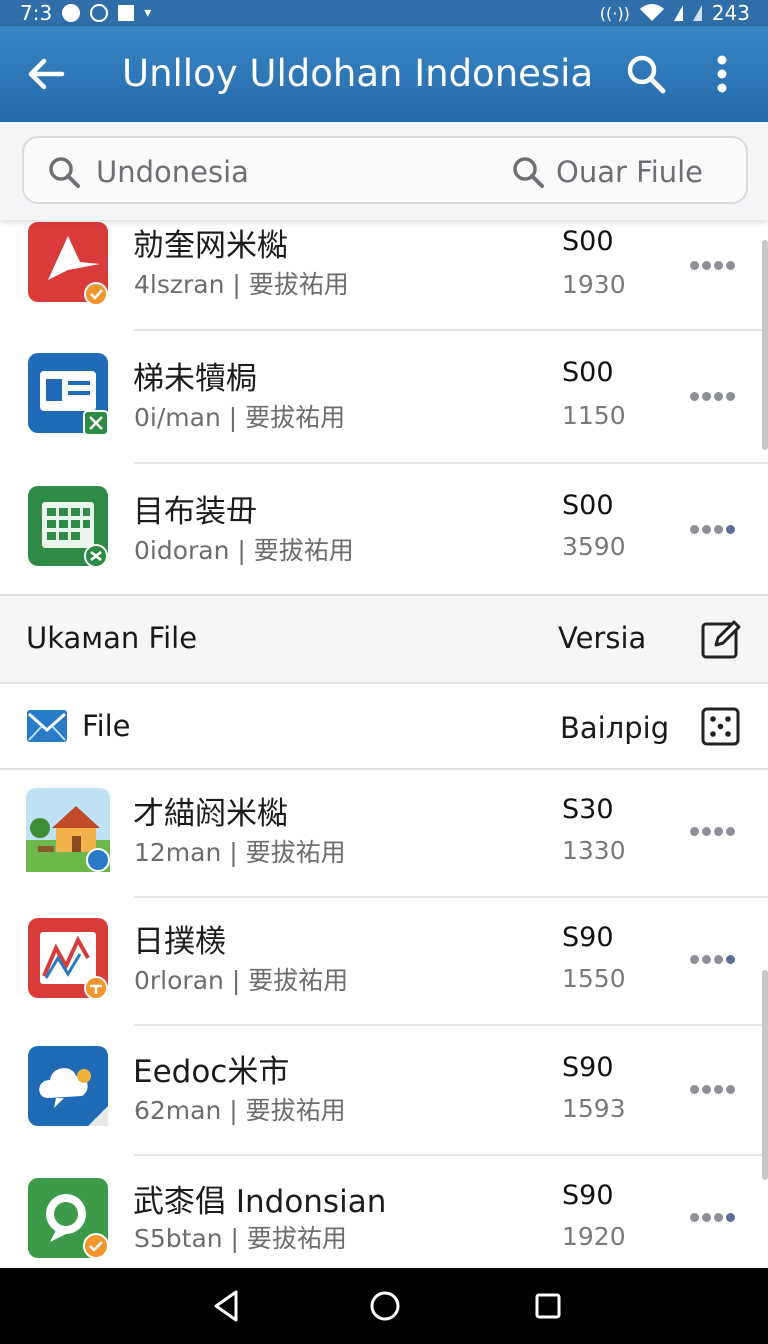 The image size is (768, 1344). Describe the element at coordinates (721, 639) in the screenshot. I see `edit-icon` at that location.